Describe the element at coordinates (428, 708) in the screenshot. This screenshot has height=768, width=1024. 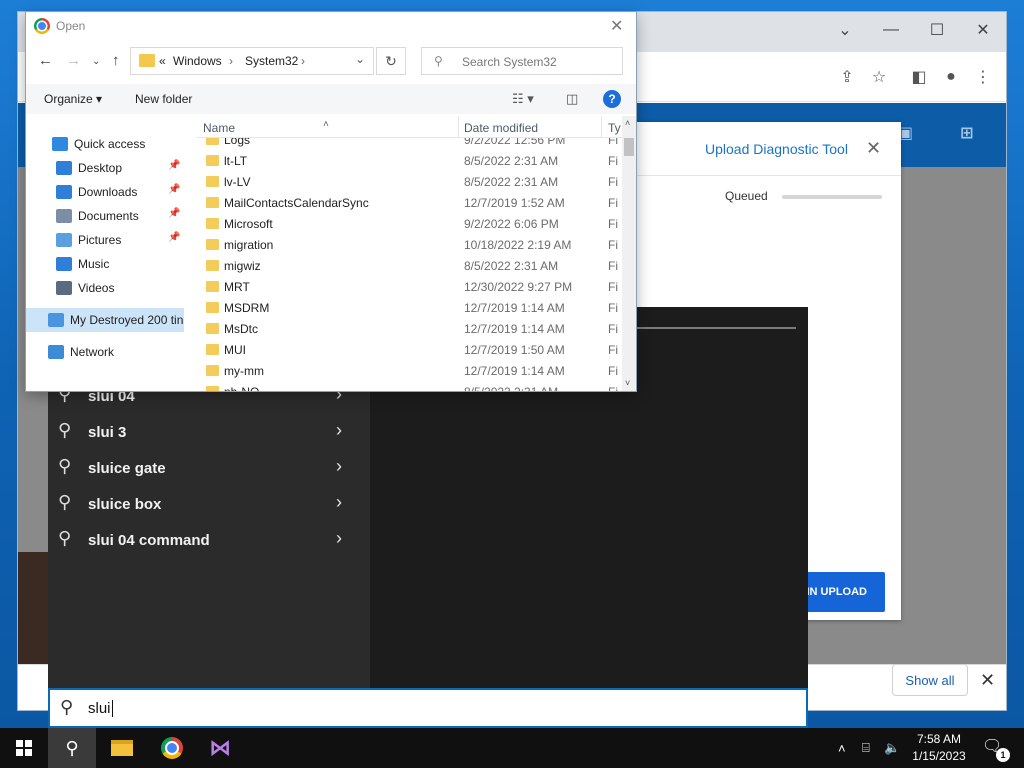
I see `search-bar: ⚲ slui` at that location.